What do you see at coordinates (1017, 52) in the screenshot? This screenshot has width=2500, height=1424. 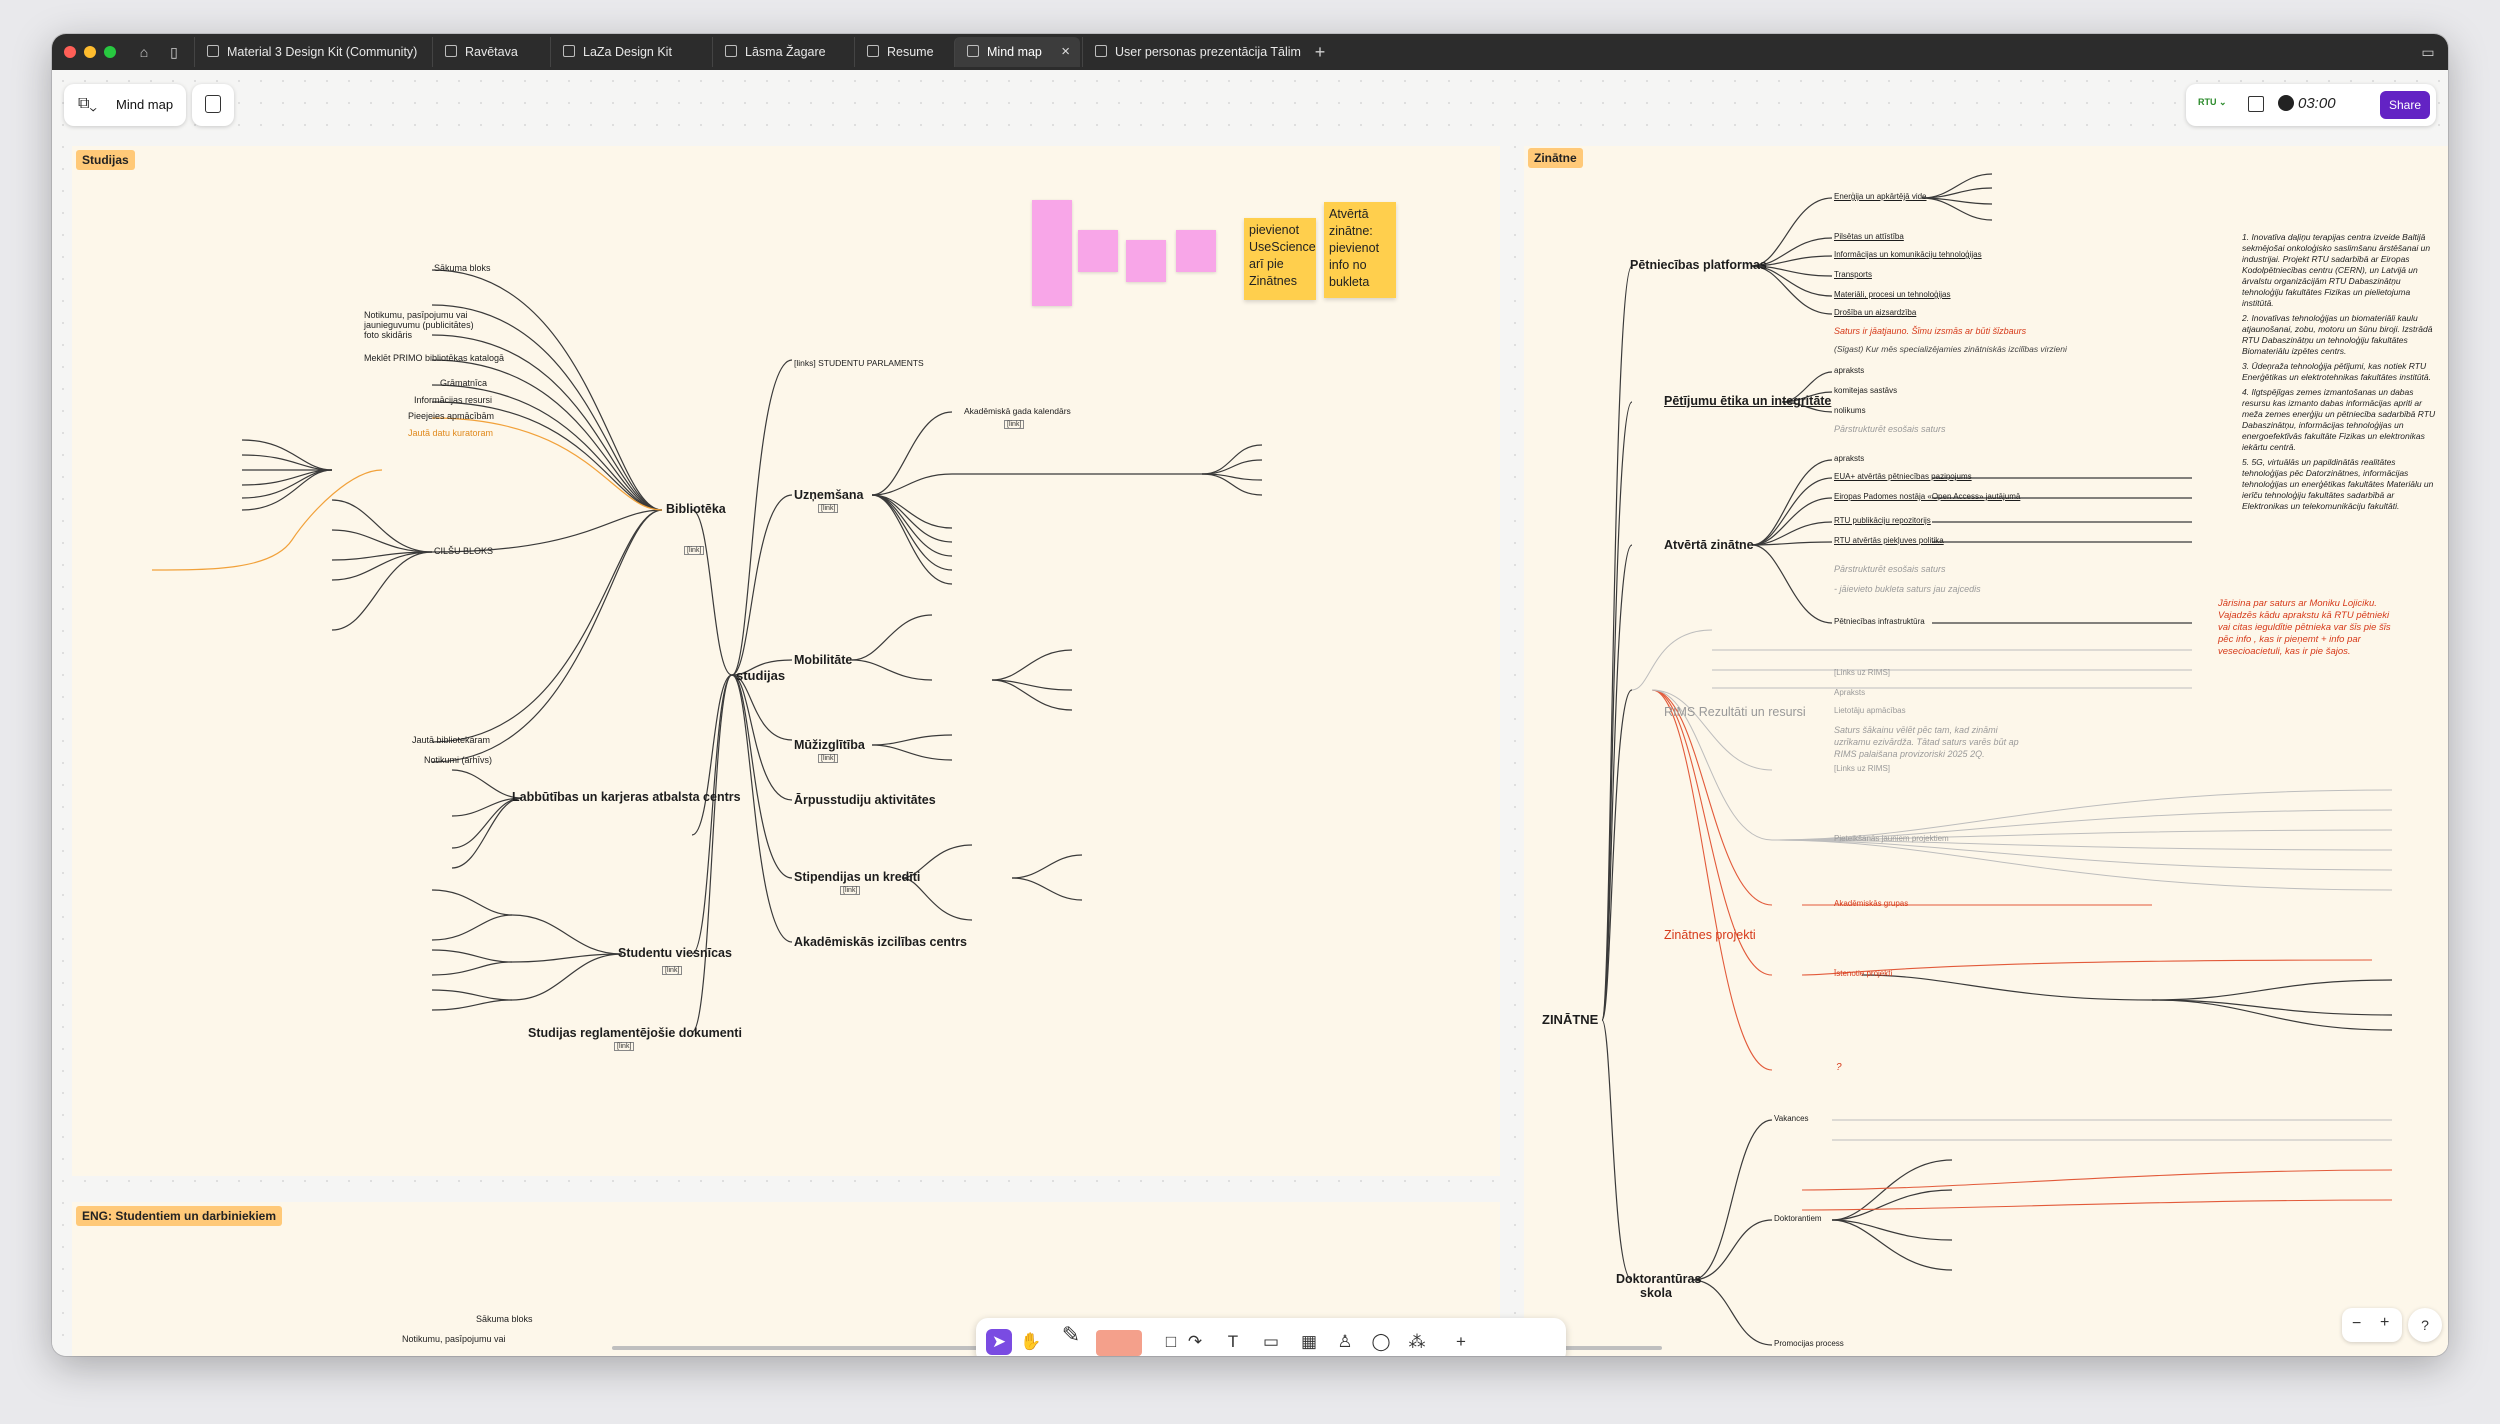 I see `tab-mind-map: Mind map ×` at bounding box center [1017, 52].